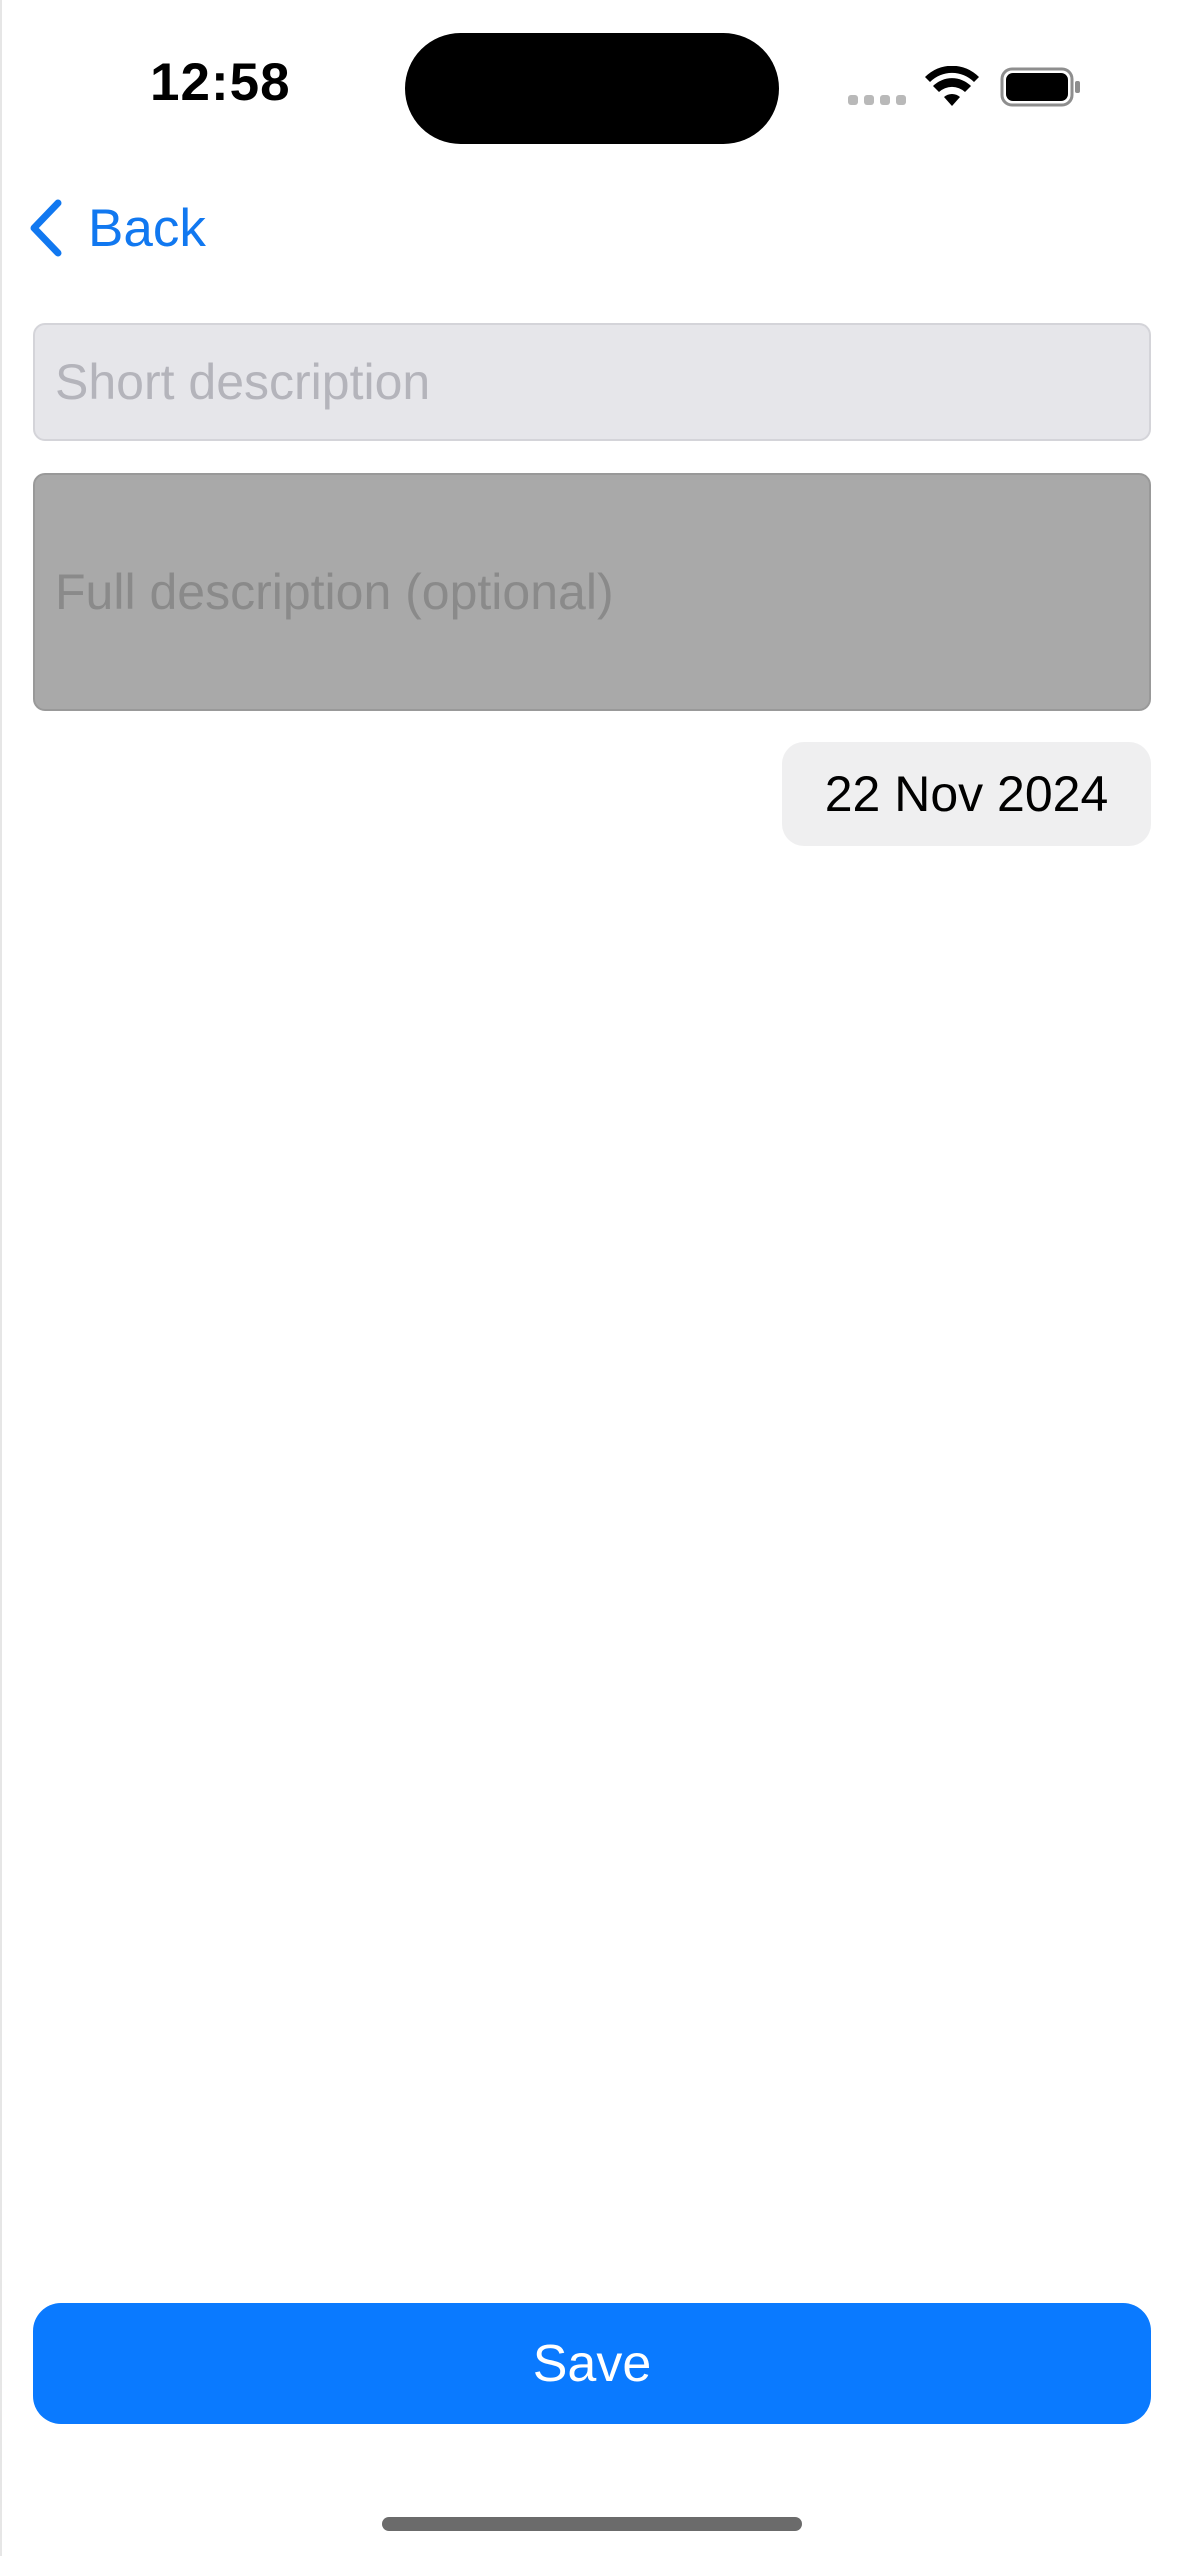  What do you see at coordinates (220, 82) in the screenshot?
I see `status-time: 12:58` at bounding box center [220, 82].